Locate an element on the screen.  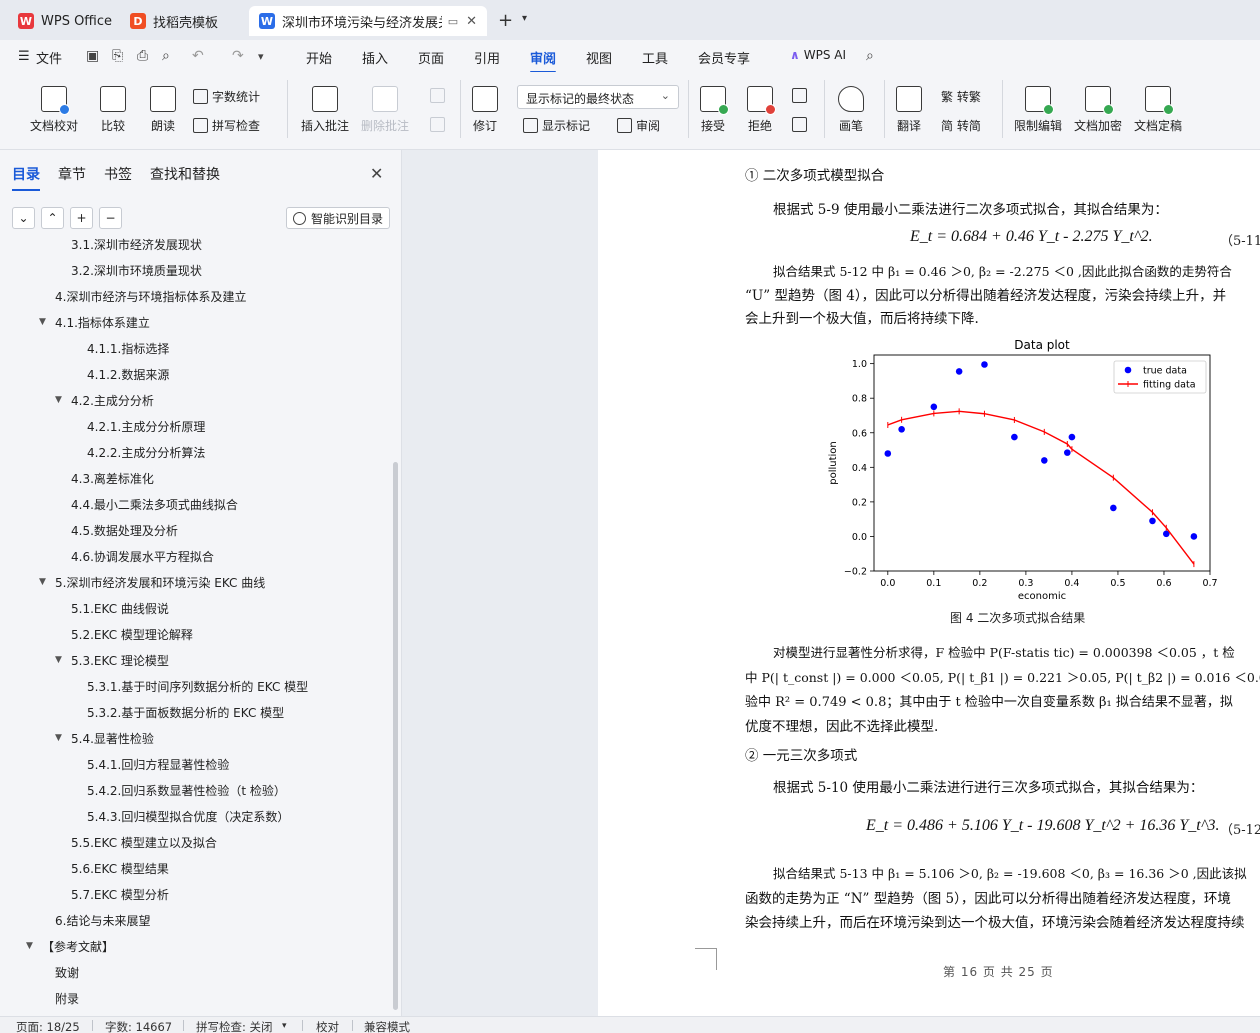
next-change-button is located at coordinates (801, 124).